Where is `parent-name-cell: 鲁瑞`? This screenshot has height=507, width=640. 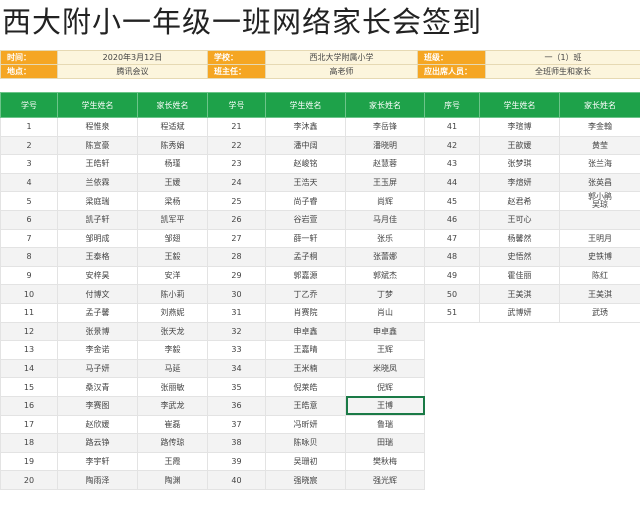 parent-name-cell: 鲁瑞 is located at coordinates (385, 424).